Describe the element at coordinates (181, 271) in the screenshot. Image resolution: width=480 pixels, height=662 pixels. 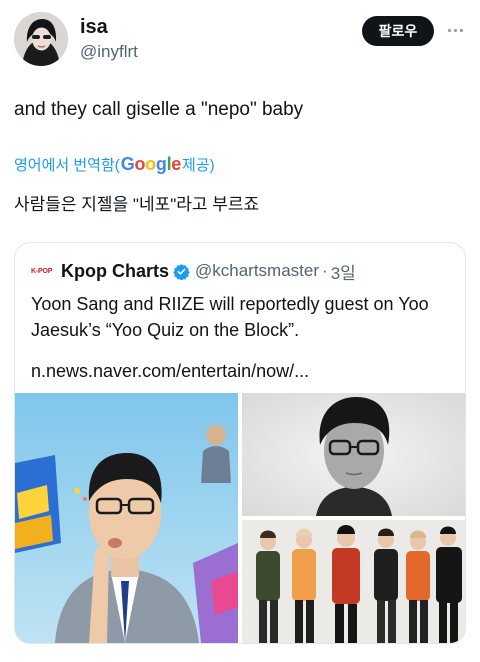
I see `verified-badge-icon` at that location.